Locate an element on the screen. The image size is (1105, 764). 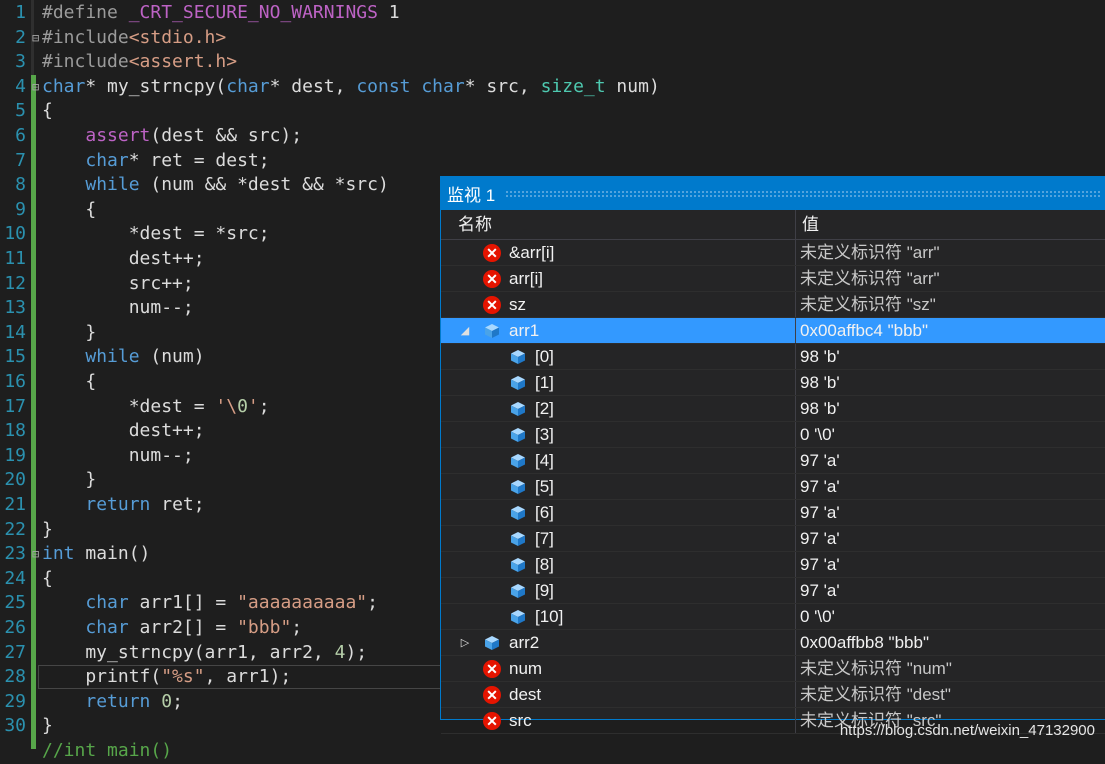
watch-value: 未定义标识符 "sz" is located at coordinates (866, 304).